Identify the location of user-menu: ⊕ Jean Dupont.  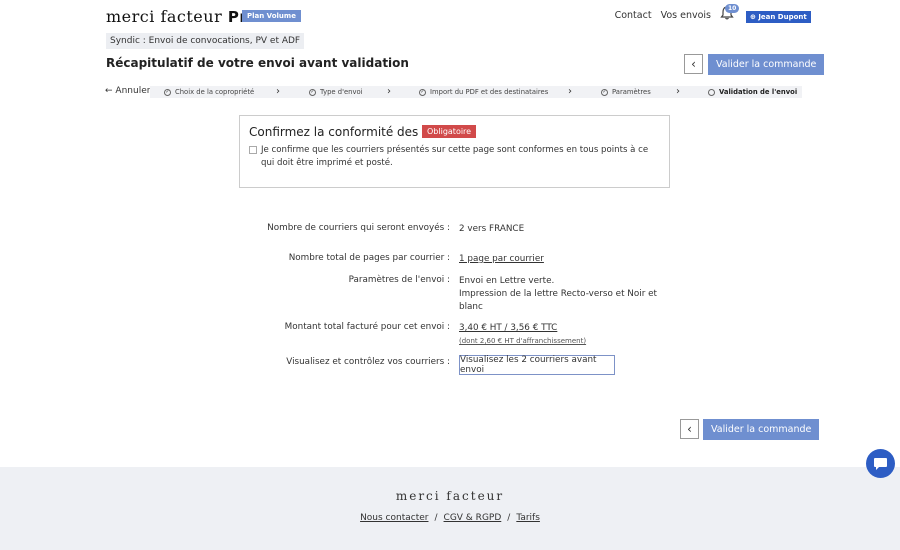
(778, 17).